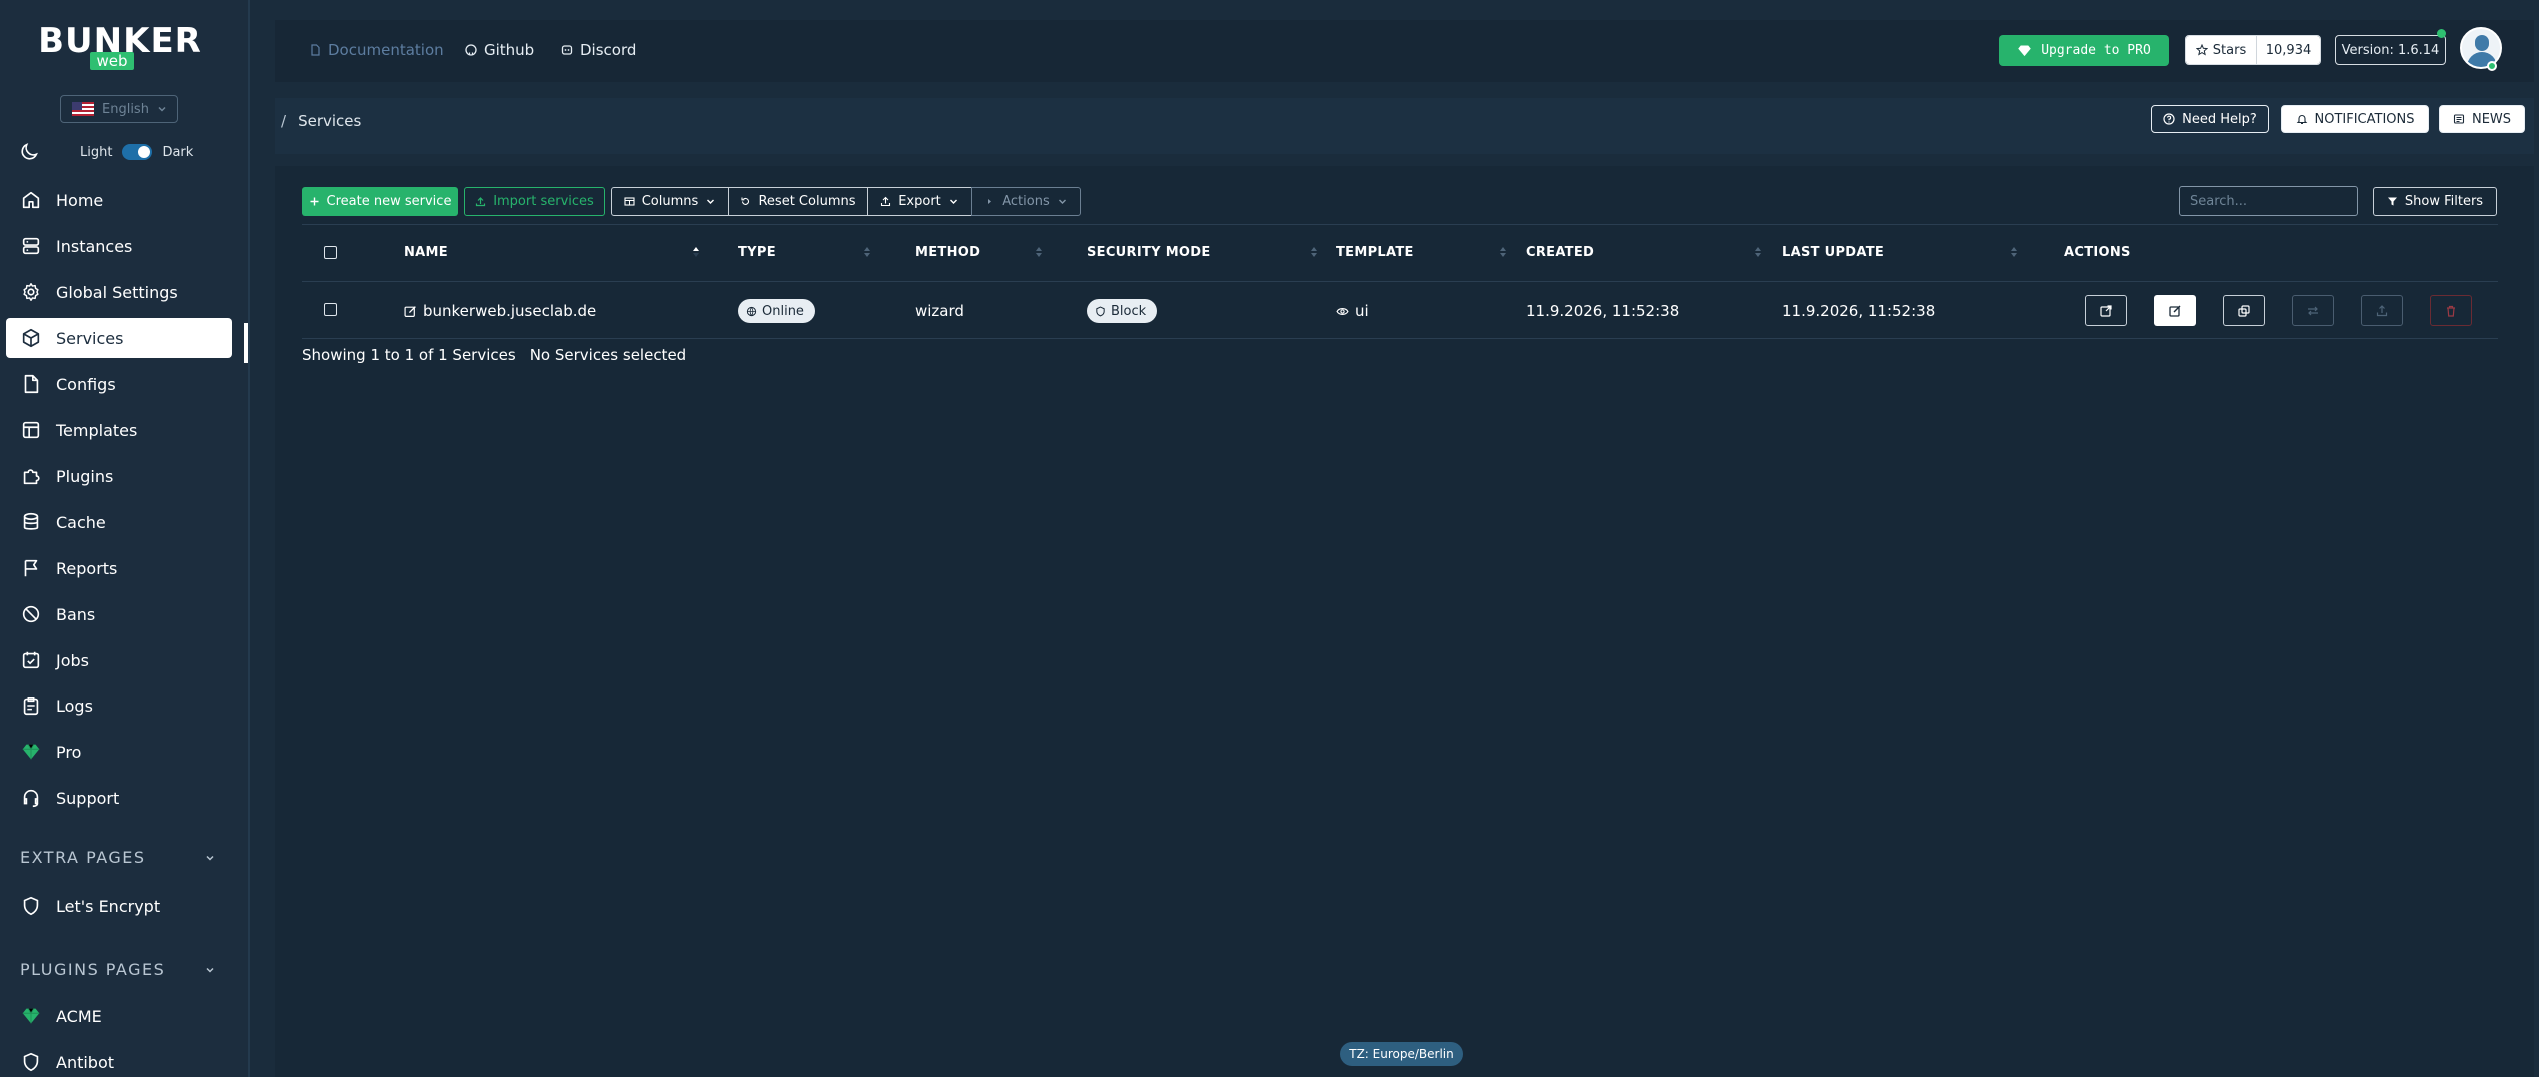 The width and height of the screenshot is (2539, 1077). What do you see at coordinates (87, 568) in the screenshot?
I see `sidebar-item-label: Reports` at bounding box center [87, 568].